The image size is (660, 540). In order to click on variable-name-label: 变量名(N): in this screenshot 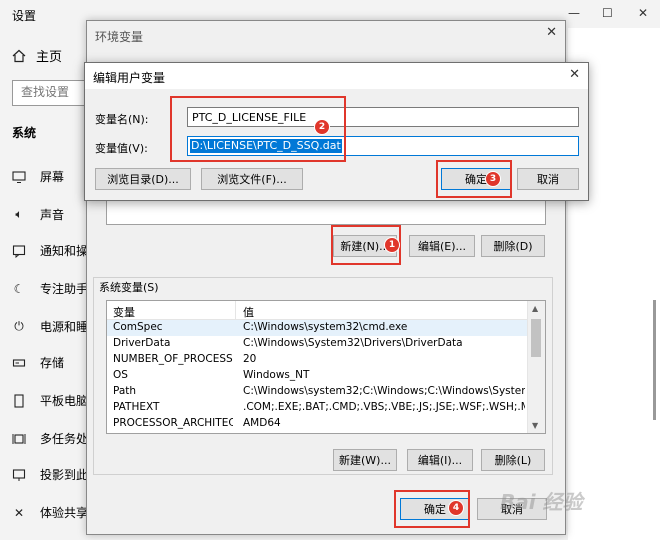, I will do `click(122, 119)`.